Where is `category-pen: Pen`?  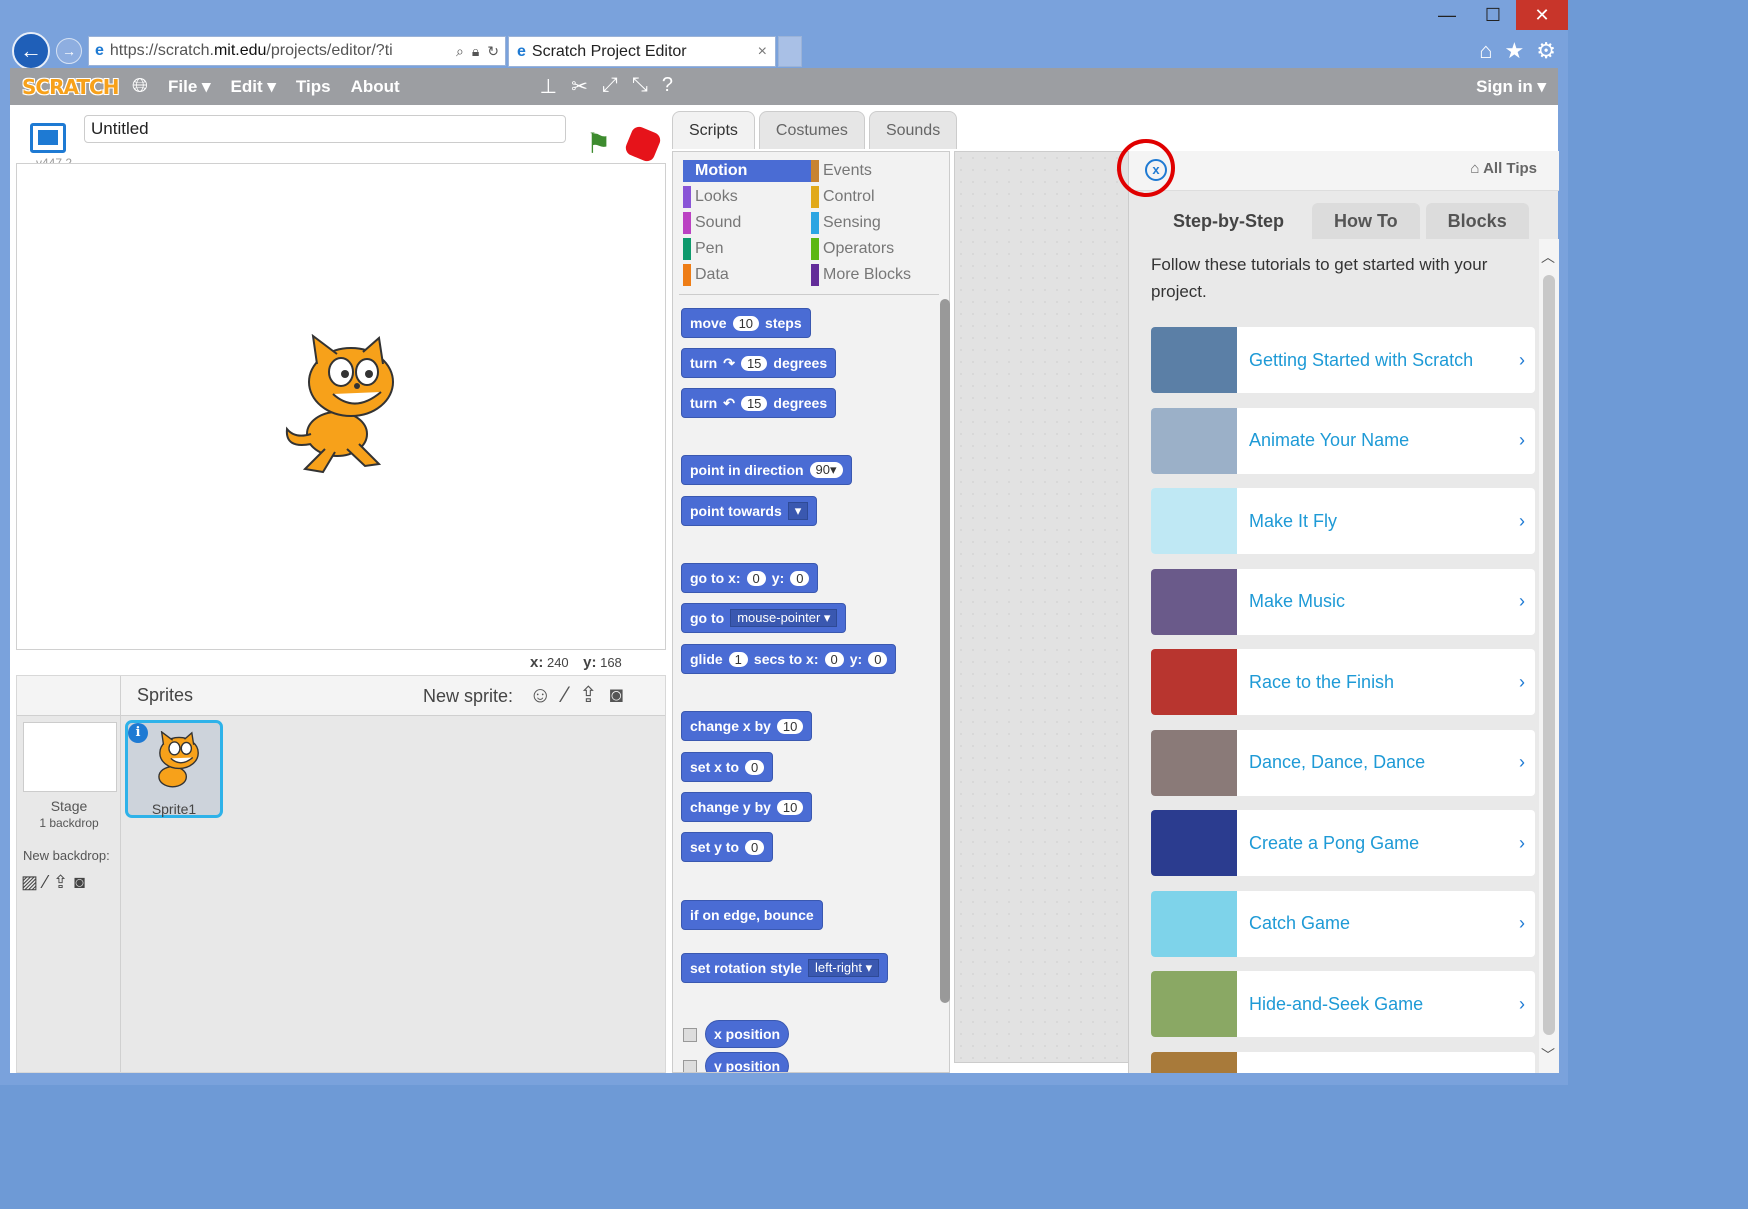
category-pen: Pen is located at coordinates (747, 249).